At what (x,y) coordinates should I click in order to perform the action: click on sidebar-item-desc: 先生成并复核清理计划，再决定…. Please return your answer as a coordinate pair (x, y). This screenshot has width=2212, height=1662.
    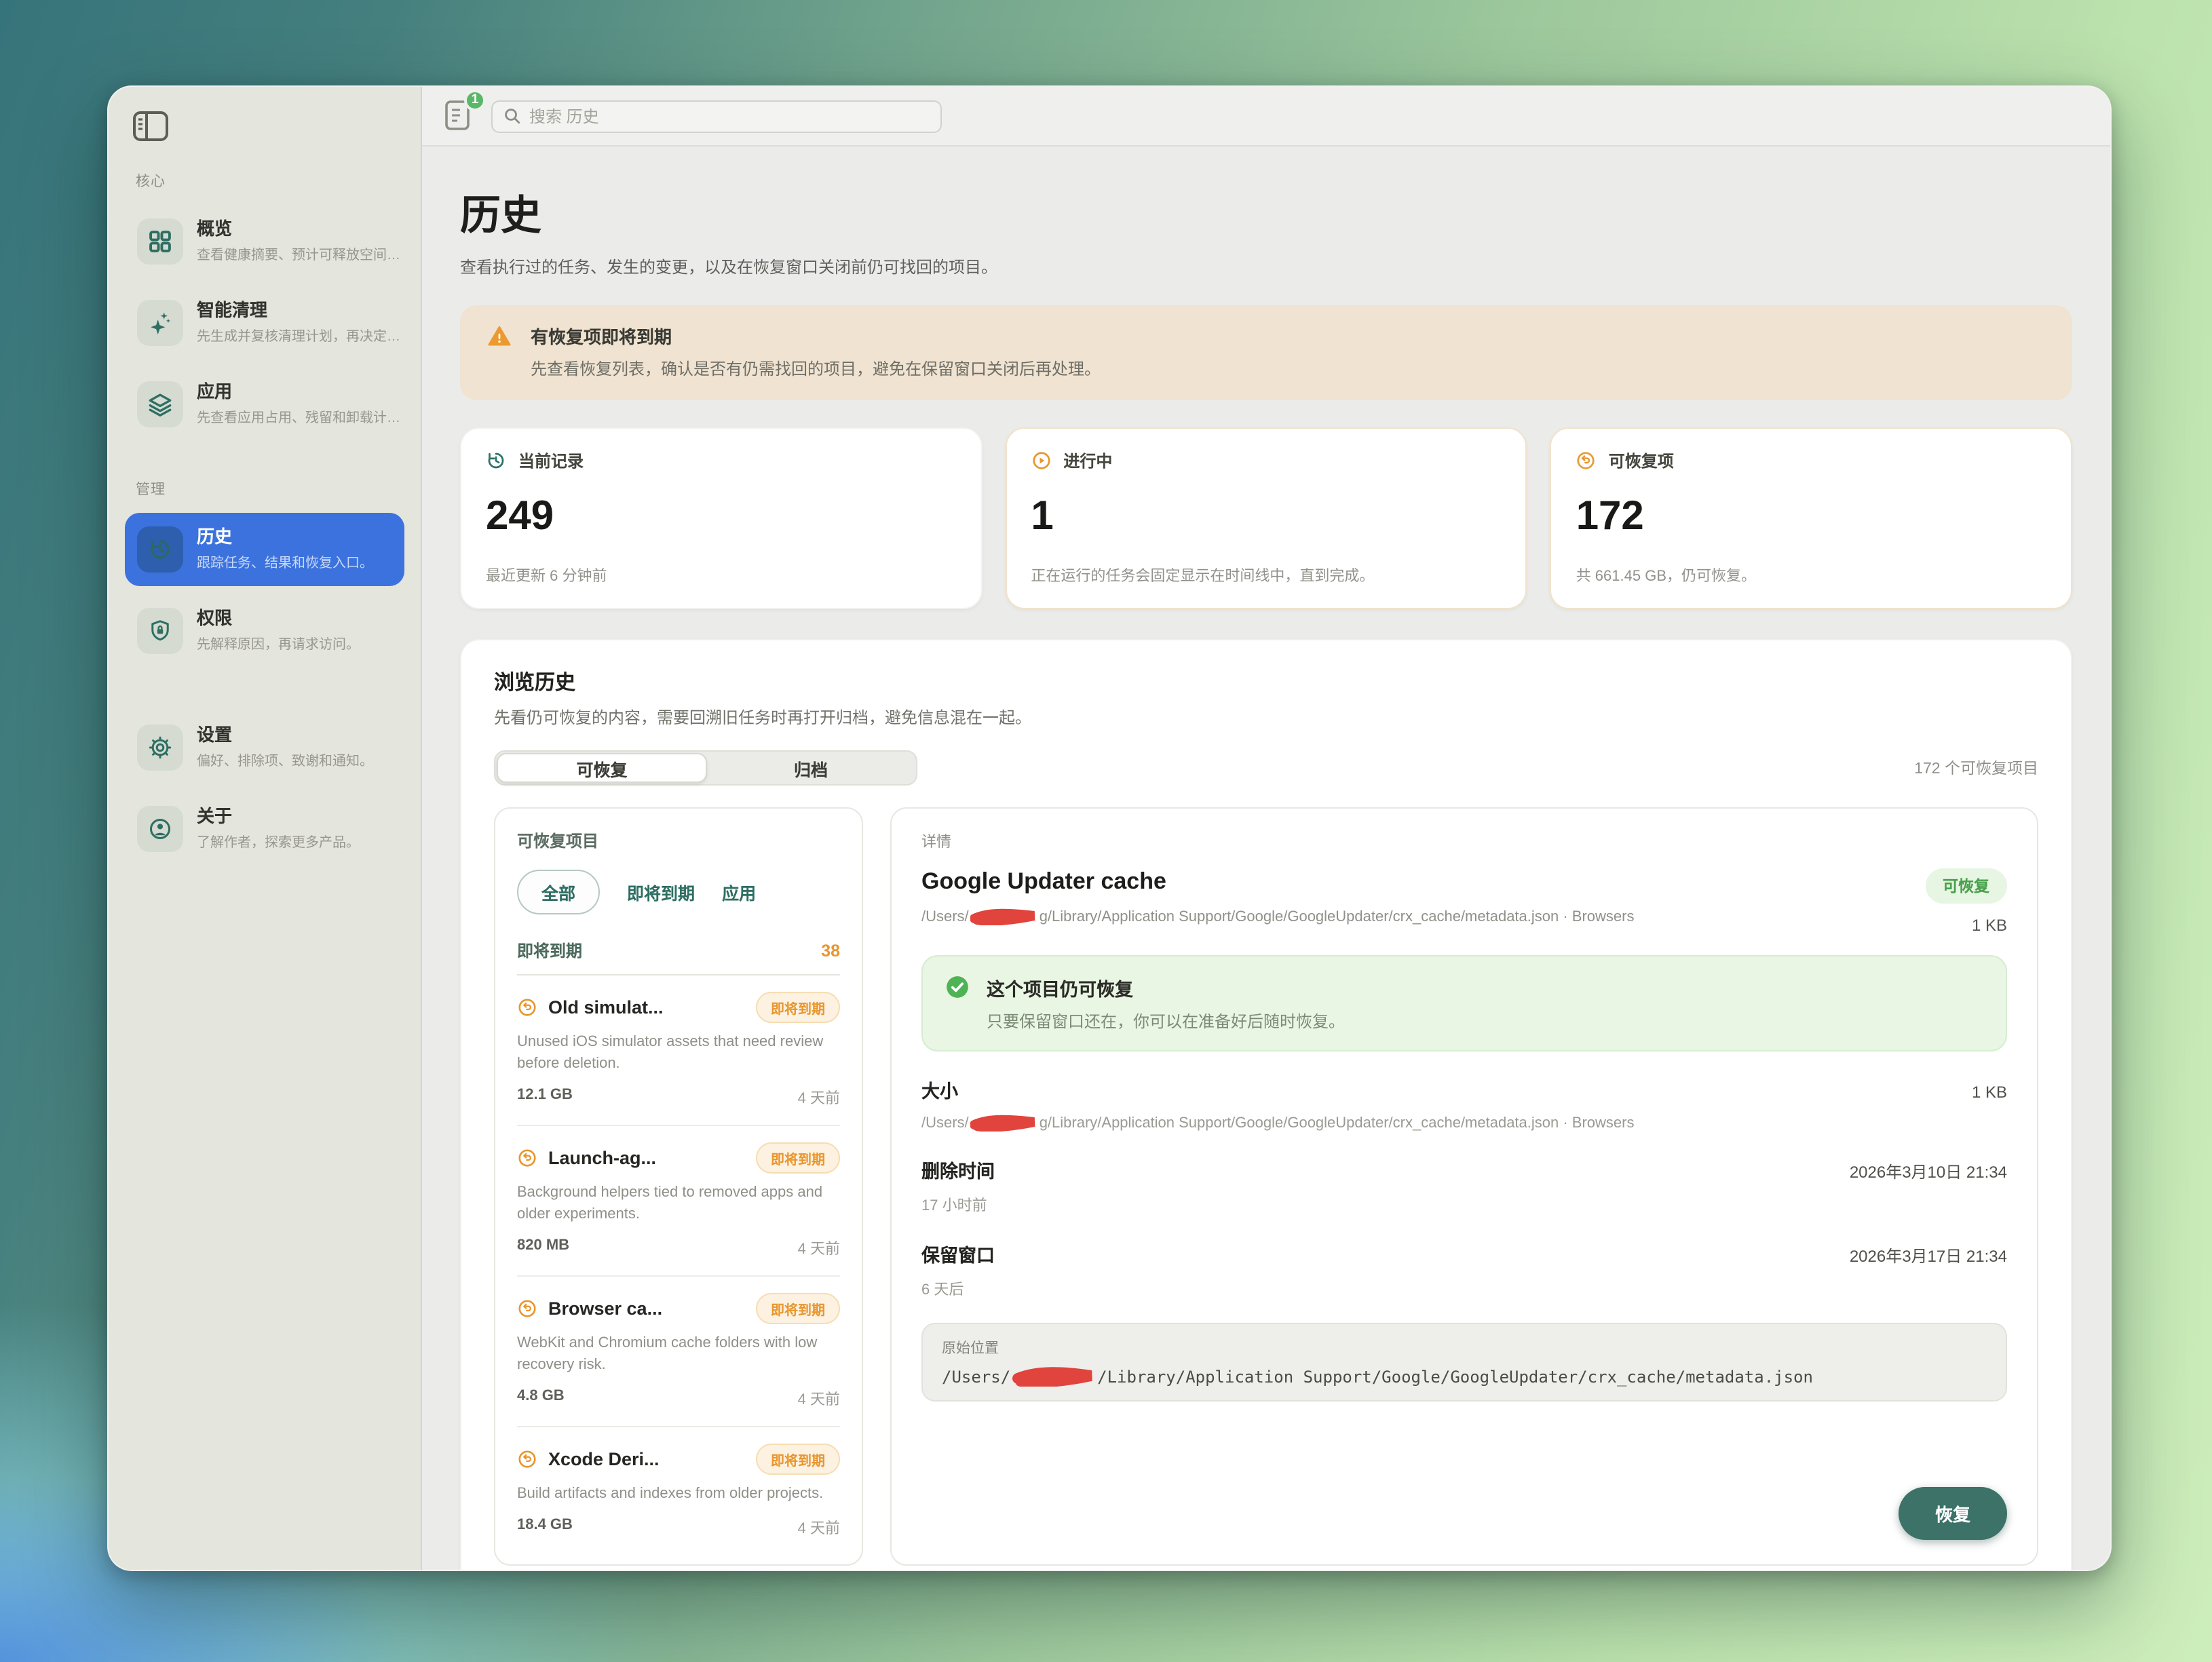
    Looking at the image, I should click on (298, 337).